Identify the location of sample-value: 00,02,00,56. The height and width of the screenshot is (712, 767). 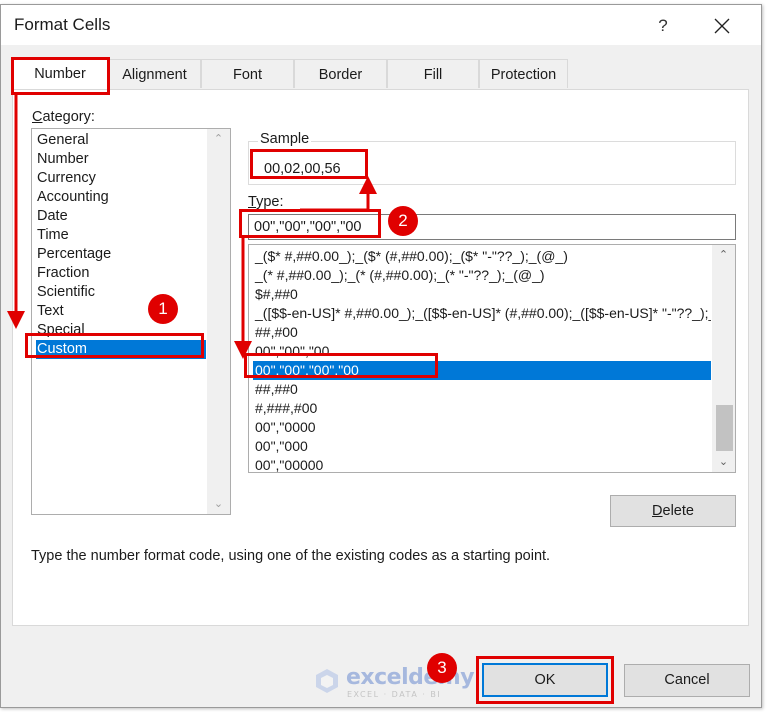
(302, 169).